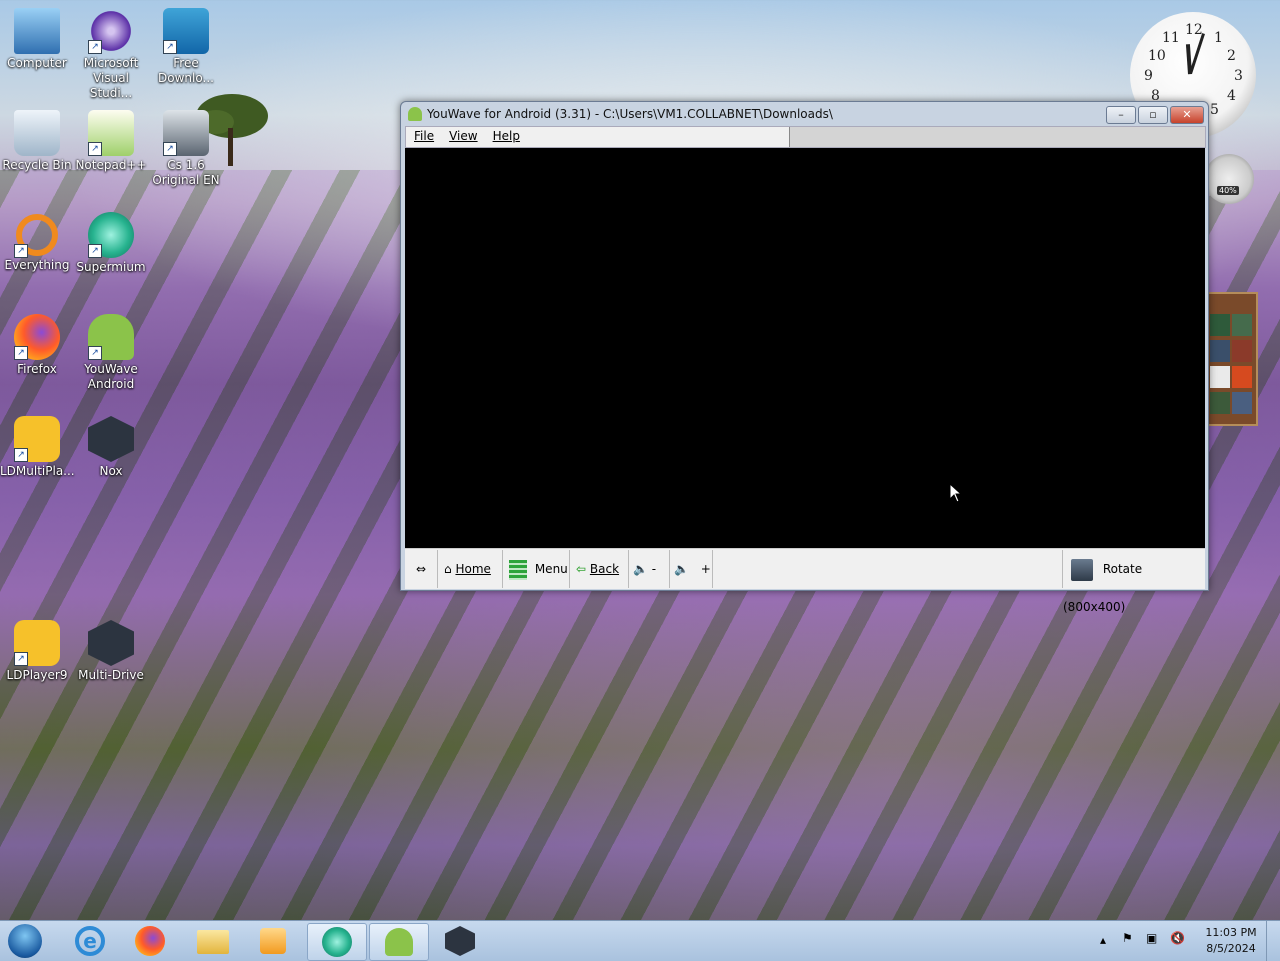 This screenshot has height=961, width=1280. What do you see at coordinates (536, 569) in the screenshot?
I see `menu-button: Menu` at bounding box center [536, 569].